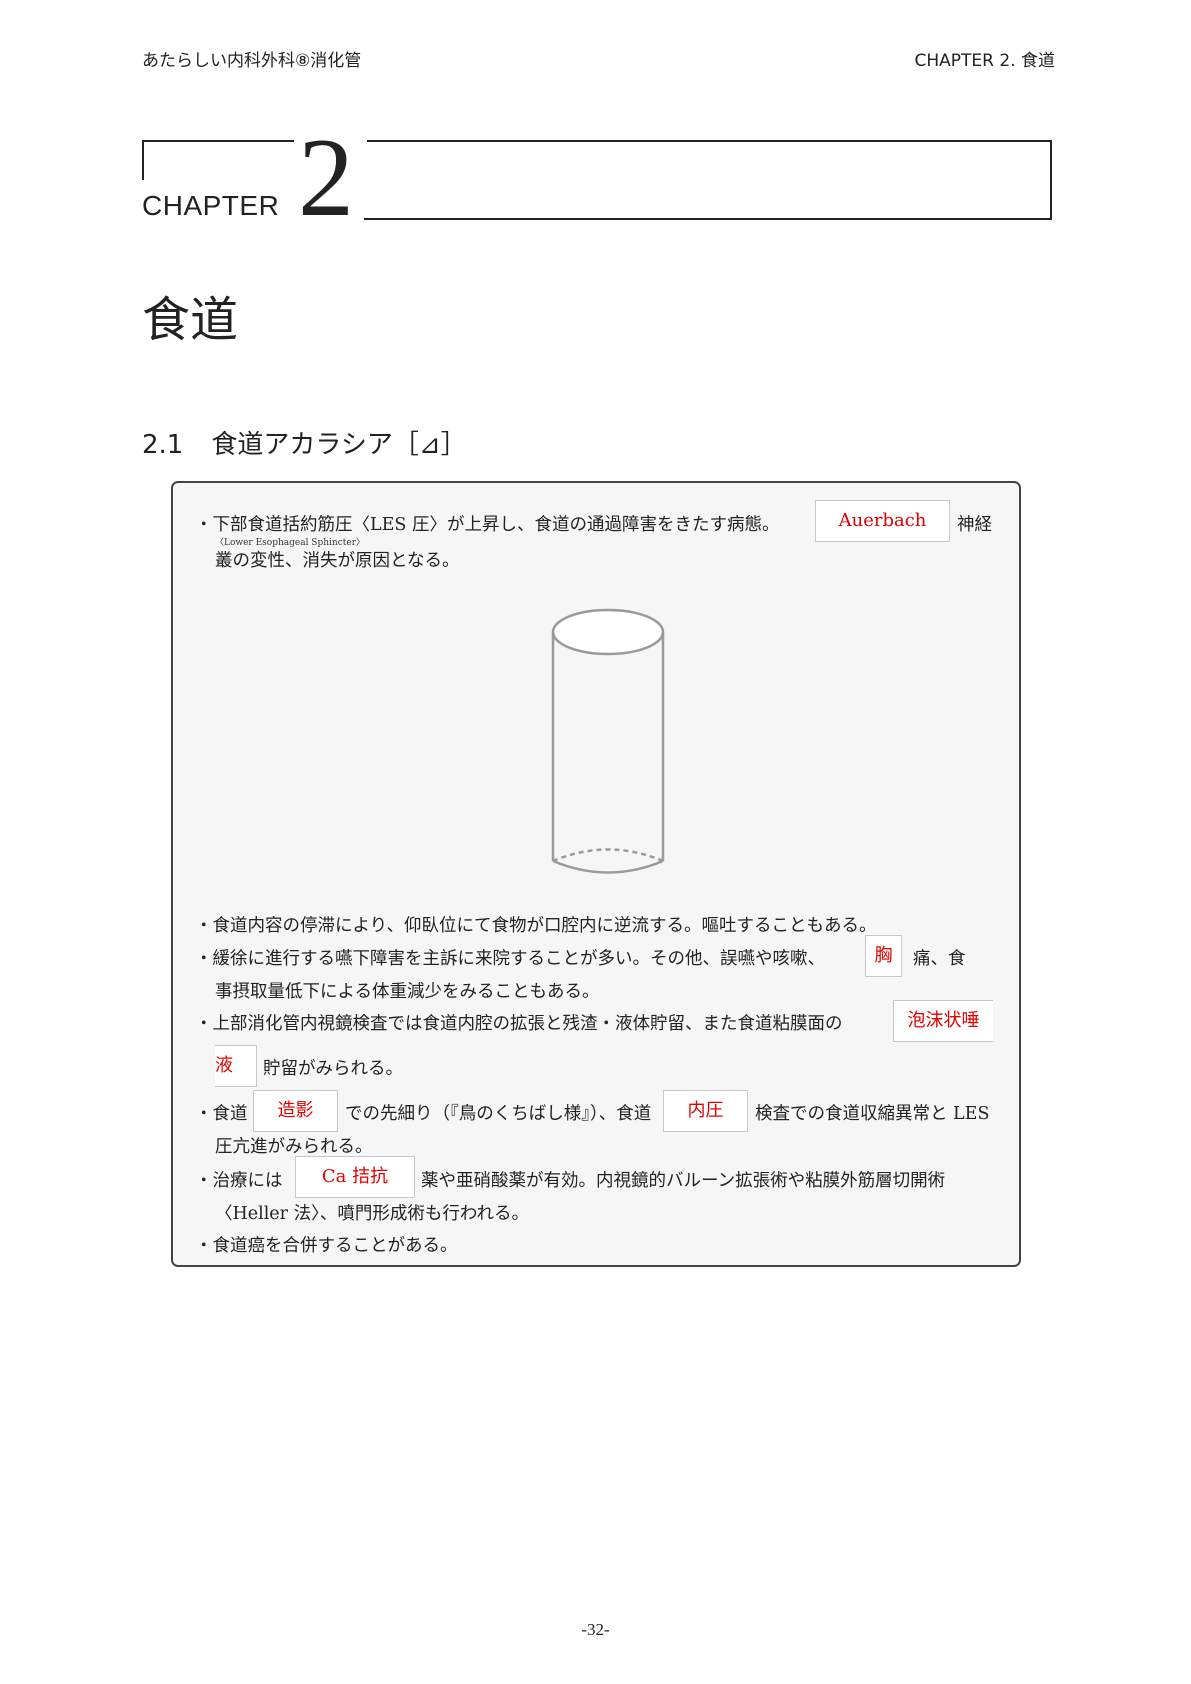 This screenshot has height=1684, width=1191. Describe the element at coordinates (487, 525) in the screenshot. I see `paragraph-1-line-1: ・下部食道括約筋圧〈LES 圧〉が上昇し、食道の通過障害をきたす病態。` at that location.